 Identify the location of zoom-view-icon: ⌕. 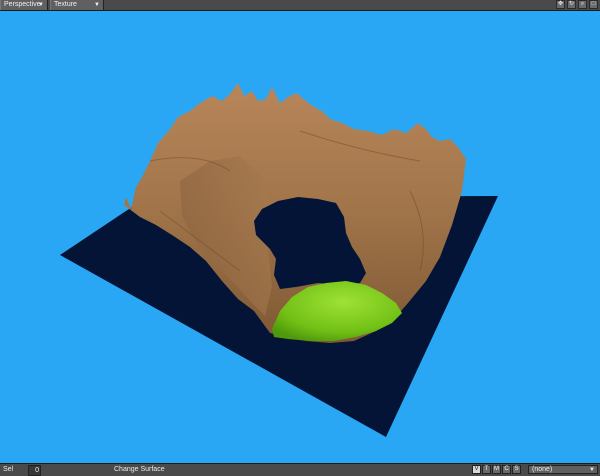
(582, 4).